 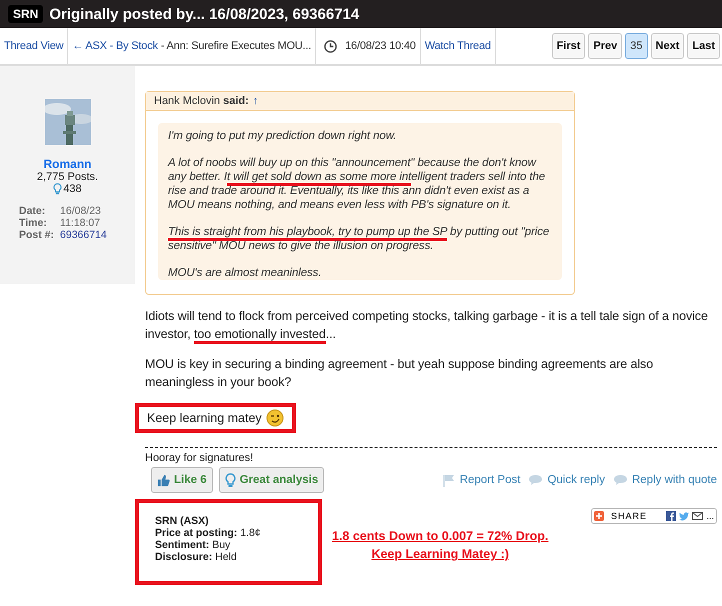 I want to click on clock-icon, so click(x=331, y=46).